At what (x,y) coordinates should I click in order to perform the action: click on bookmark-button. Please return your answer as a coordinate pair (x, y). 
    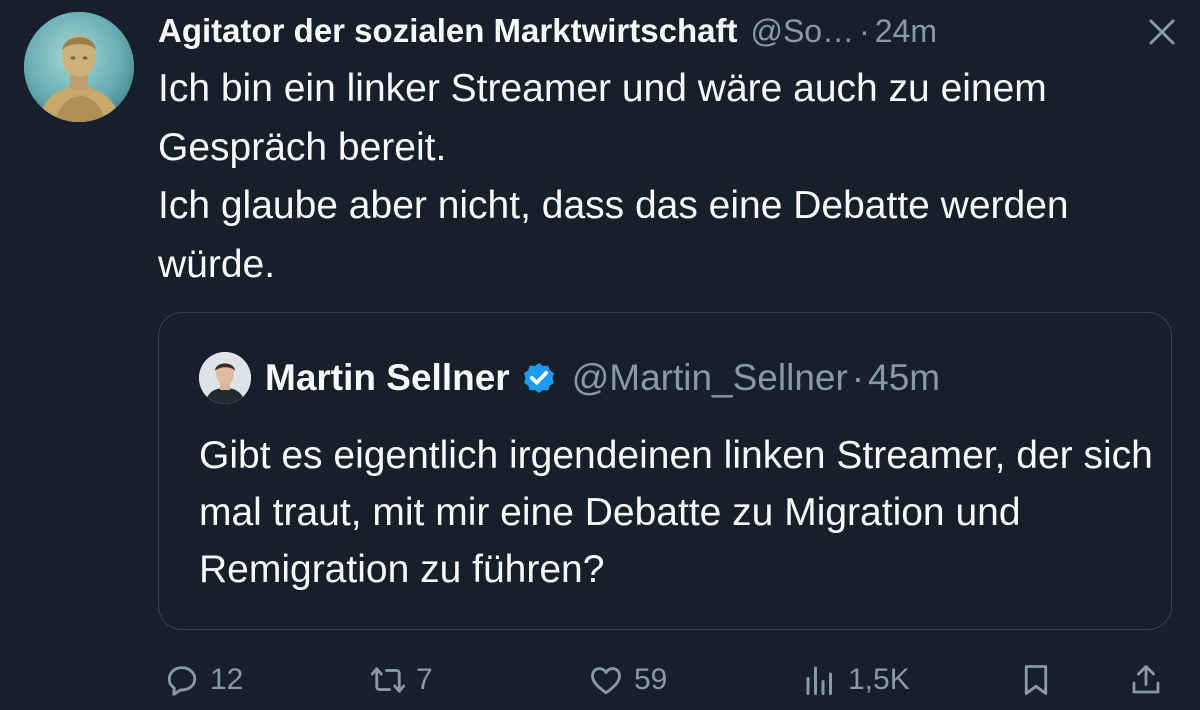
    Looking at the image, I should click on (1036, 680).